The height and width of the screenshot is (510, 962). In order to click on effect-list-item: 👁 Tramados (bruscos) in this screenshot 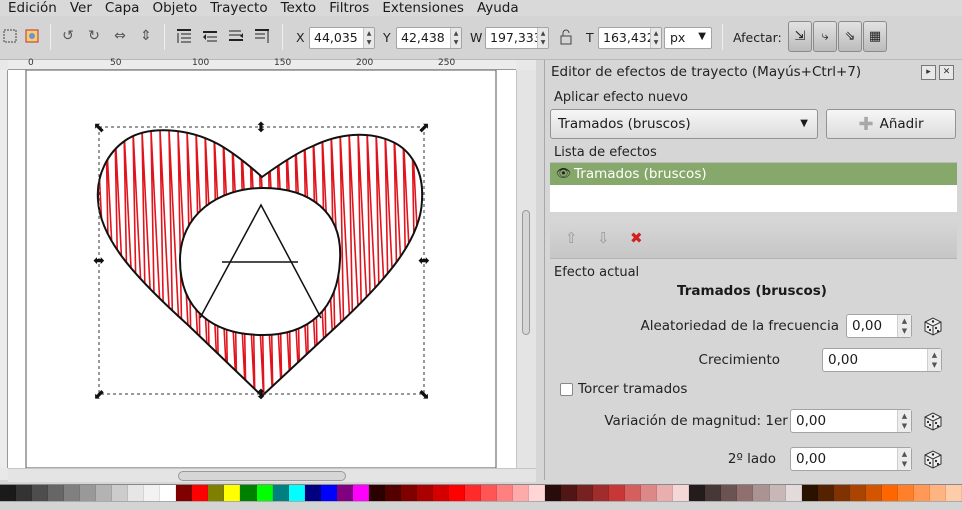, I will do `click(753, 174)`.